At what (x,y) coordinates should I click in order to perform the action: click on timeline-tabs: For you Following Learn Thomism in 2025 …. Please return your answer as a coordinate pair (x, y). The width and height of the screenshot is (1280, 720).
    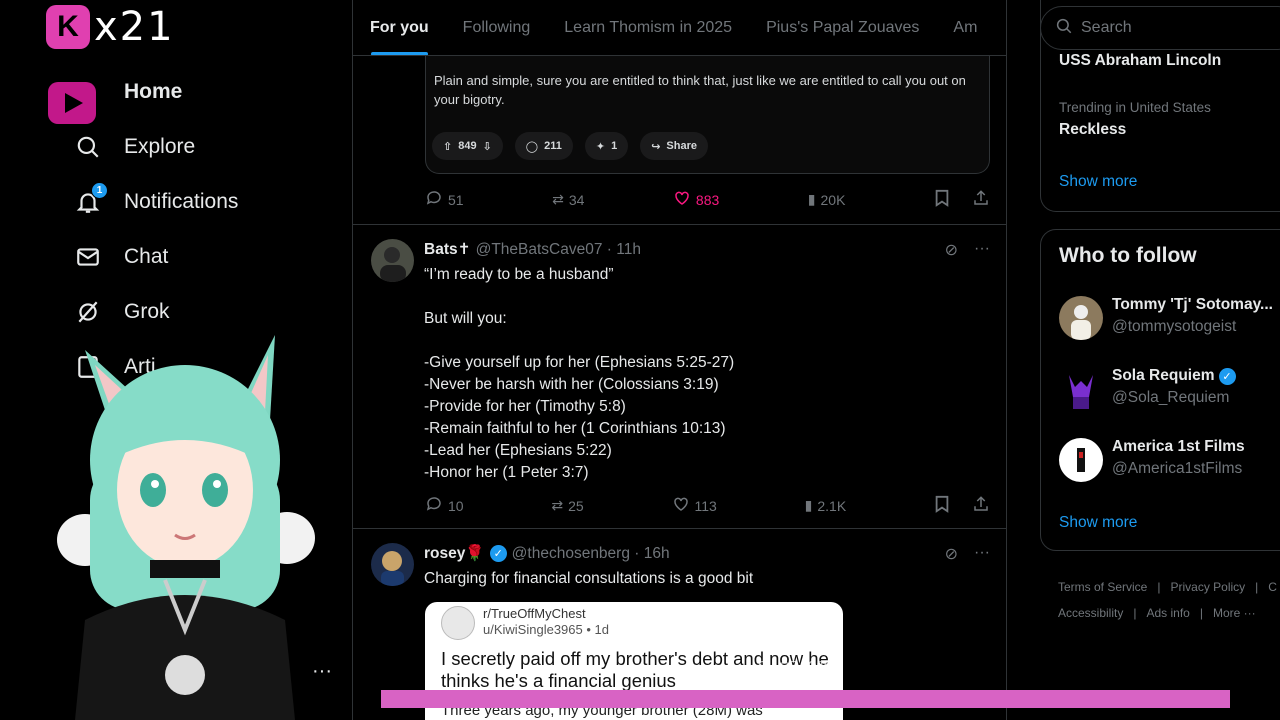
    Looking at the image, I should click on (679, 28).